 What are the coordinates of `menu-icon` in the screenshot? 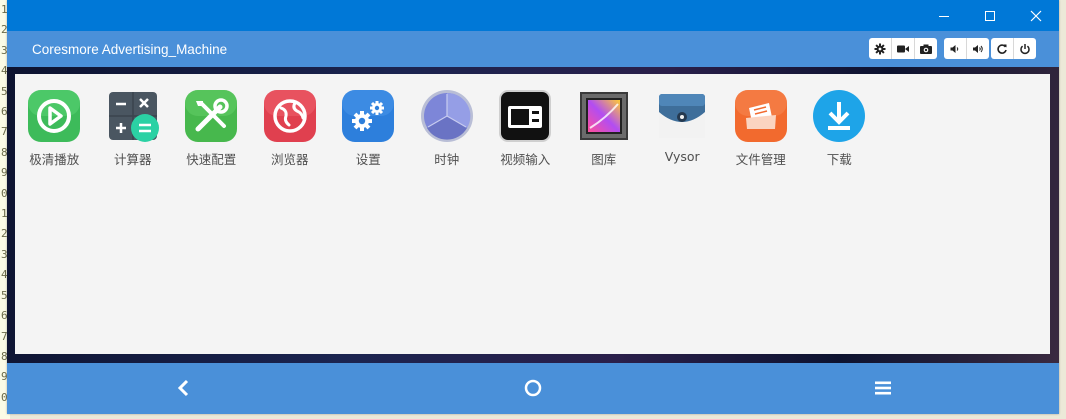 It's located at (883, 388).